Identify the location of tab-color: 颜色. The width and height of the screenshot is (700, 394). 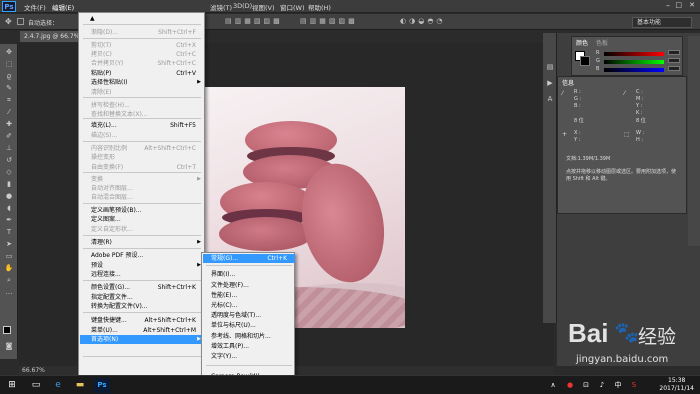
(582, 42).